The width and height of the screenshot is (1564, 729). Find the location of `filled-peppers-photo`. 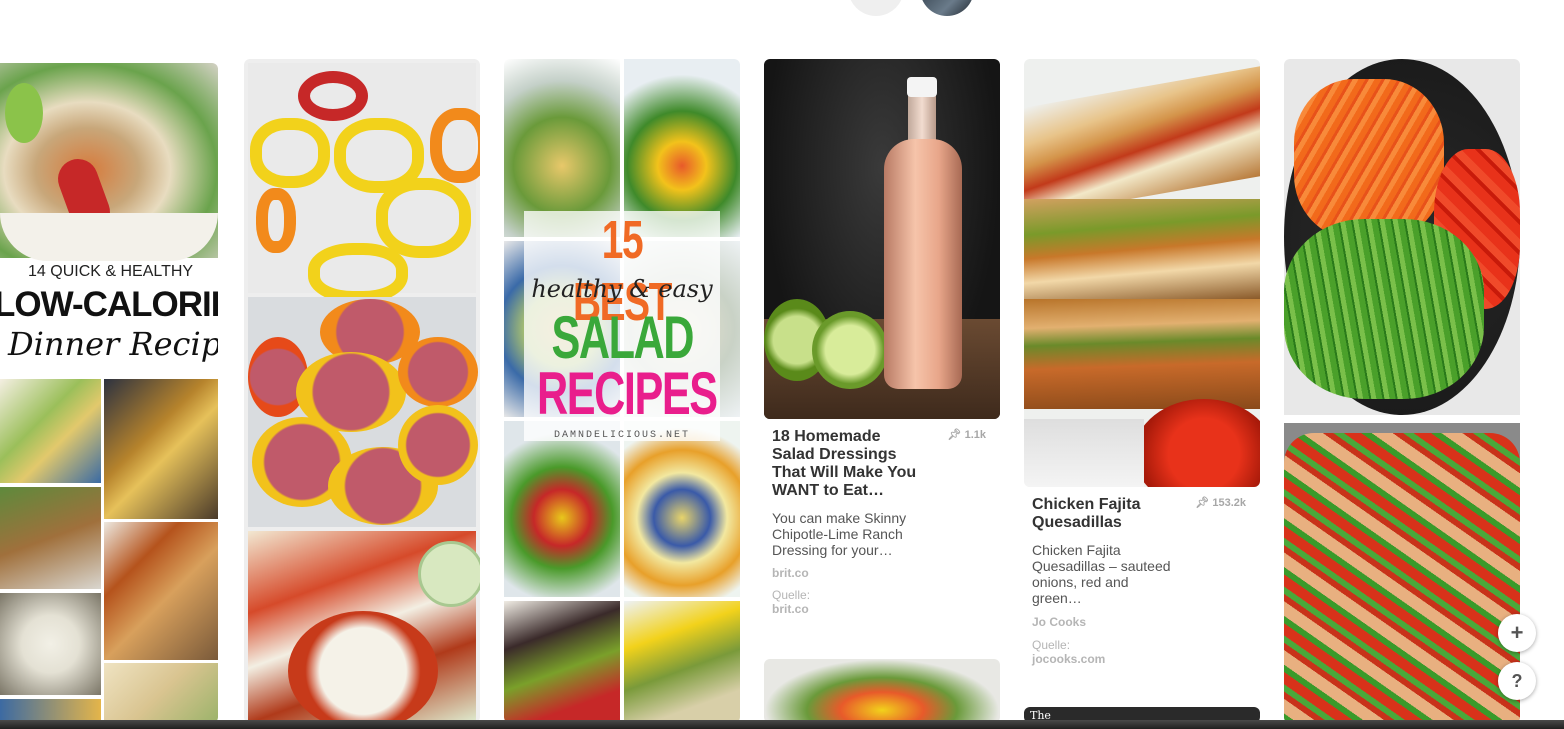

filled-peppers-photo is located at coordinates (363, 412).